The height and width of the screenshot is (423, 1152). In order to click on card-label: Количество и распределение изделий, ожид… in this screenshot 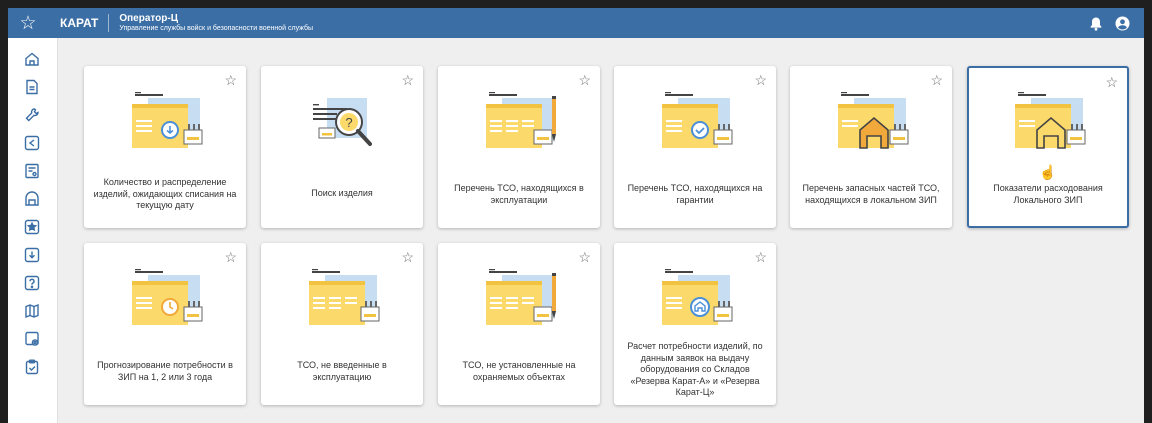, I will do `click(165, 193)`.